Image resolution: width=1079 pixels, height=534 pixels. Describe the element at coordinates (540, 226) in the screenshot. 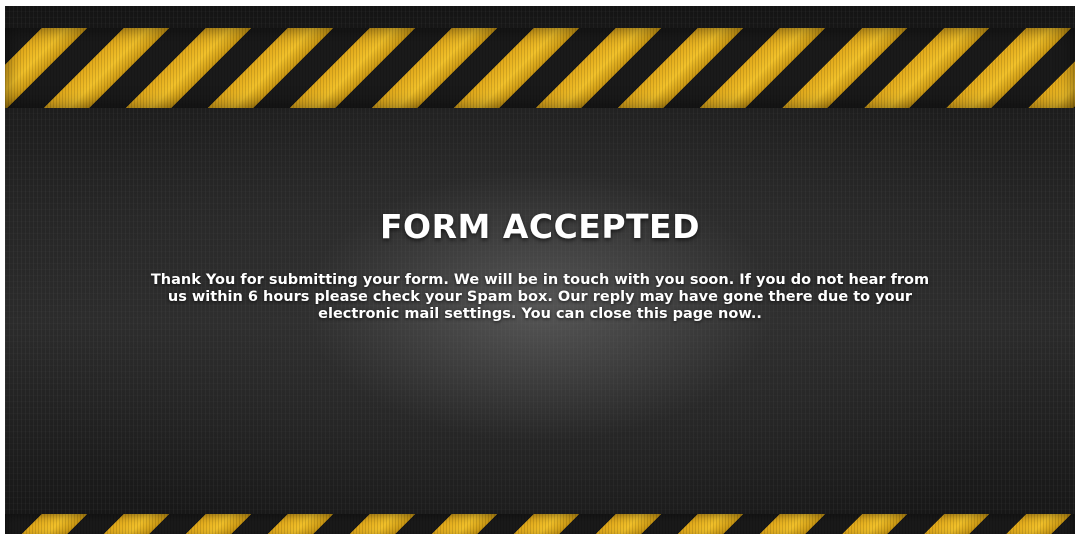

I see `page-title: FORM ACCEPTED` at that location.